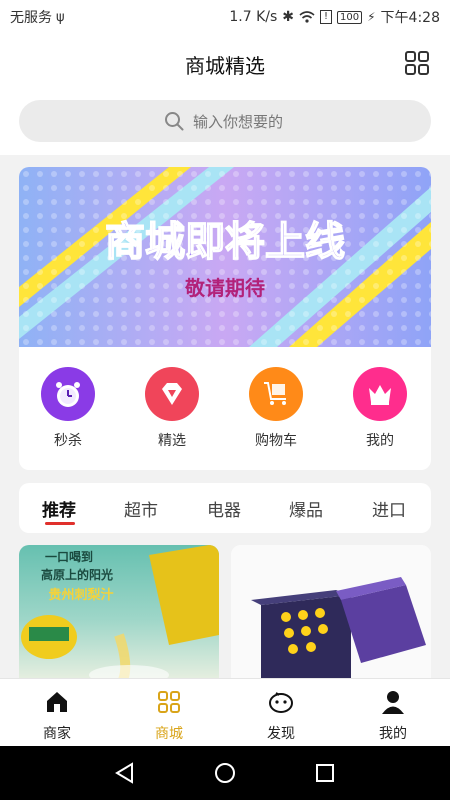 This screenshot has width=450, height=800. I want to click on product-card, so click(331, 612).